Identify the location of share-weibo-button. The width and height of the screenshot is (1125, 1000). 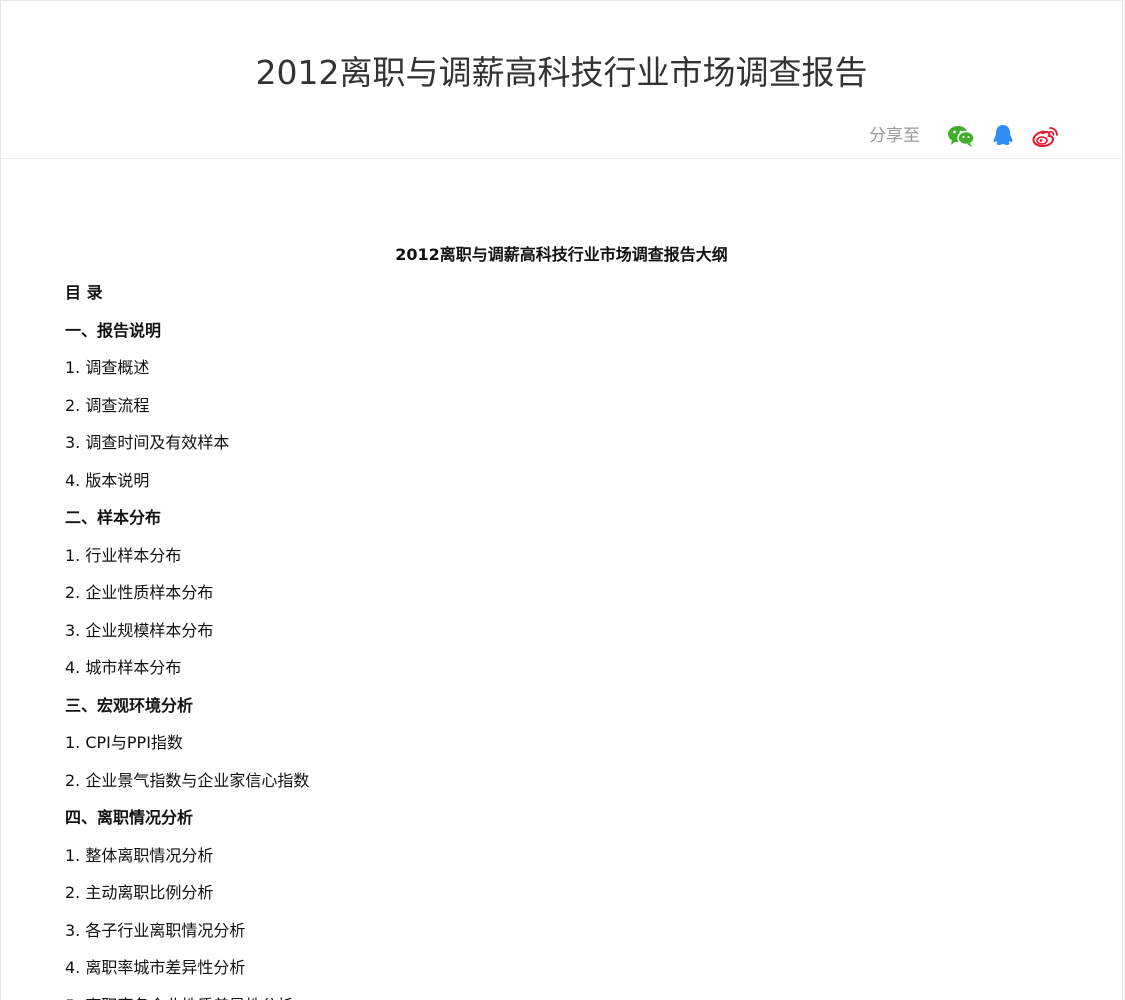
(1045, 136).